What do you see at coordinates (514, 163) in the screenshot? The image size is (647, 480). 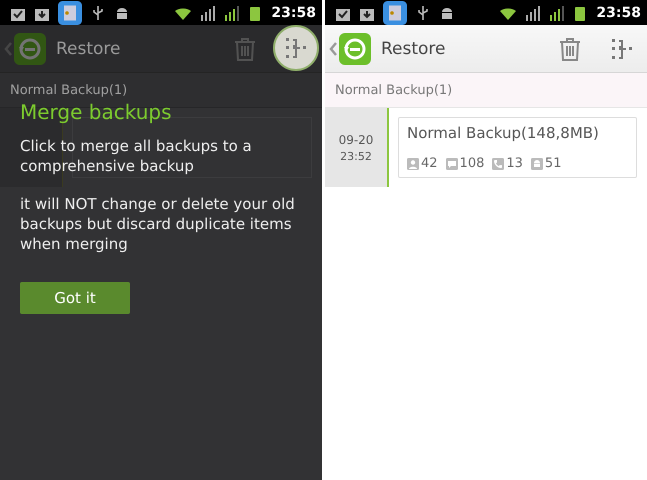 I see `item-count: 13` at bounding box center [514, 163].